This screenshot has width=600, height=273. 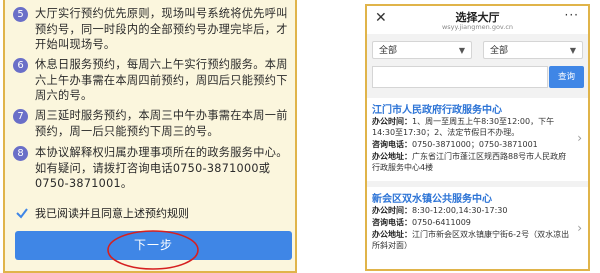 What do you see at coordinates (471, 162) in the screenshot?
I see `hall-address: 办公地址：广东省江门市蓬江区规西路88号市人民政府行政服务中心4楼` at bounding box center [471, 162].